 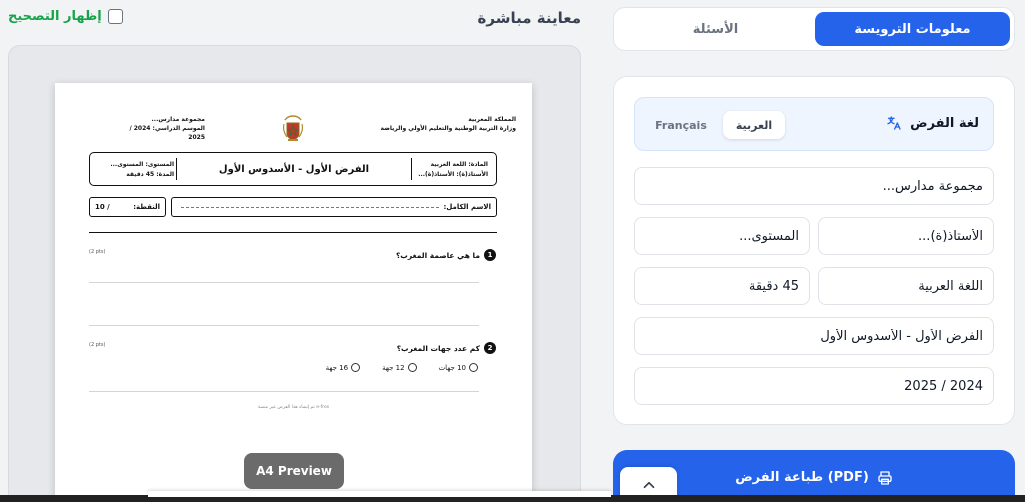 What do you see at coordinates (722, 286) in the screenshot?
I see `duration-input` at bounding box center [722, 286].